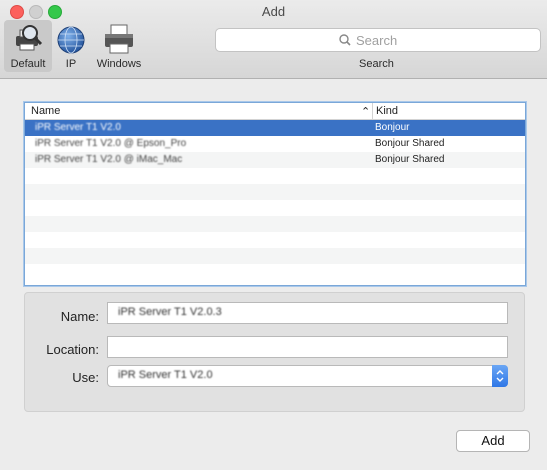 Image resolution: width=547 pixels, height=470 pixels. I want to click on printer-icon, so click(119, 39).